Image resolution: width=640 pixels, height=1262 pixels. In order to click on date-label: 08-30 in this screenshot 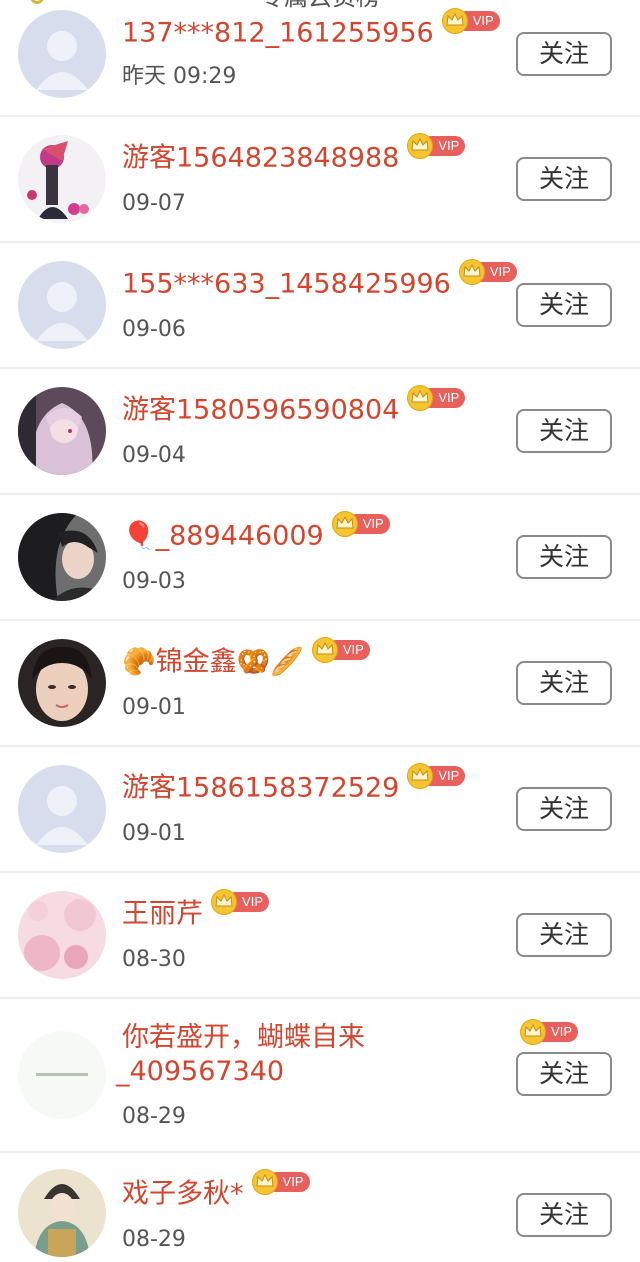, I will do `click(154, 959)`.